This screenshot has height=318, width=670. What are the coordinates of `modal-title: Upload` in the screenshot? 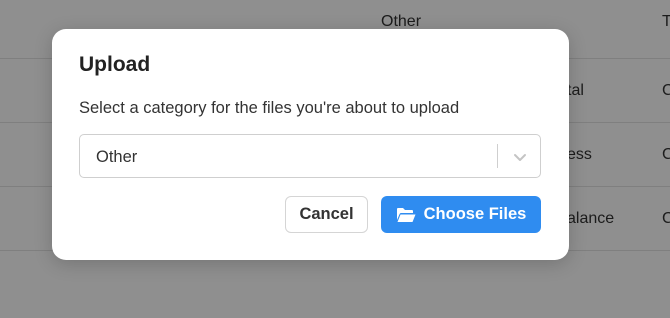 It's located at (115, 64).